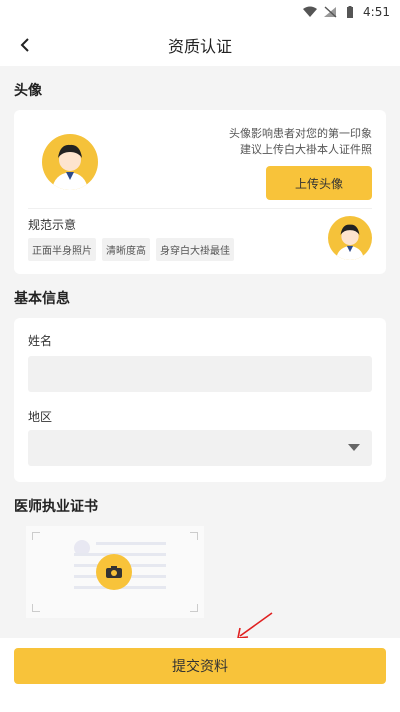 This screenshot has height=712, width=400. What do you see at coordinates (40, 417) in the screenshot?
I see `region-label: 地区` at bounding box center [40, 417].